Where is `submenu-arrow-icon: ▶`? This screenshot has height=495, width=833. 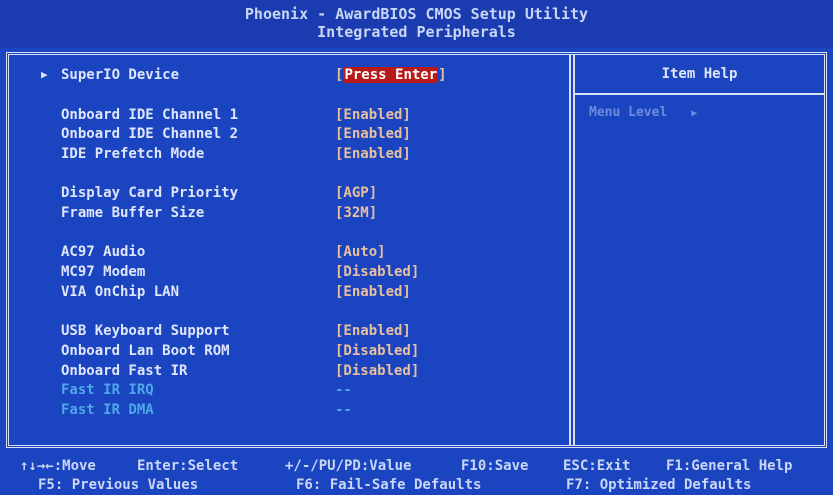
submenu-arrow-icon: ▶ is located at coordinates (44, 74).